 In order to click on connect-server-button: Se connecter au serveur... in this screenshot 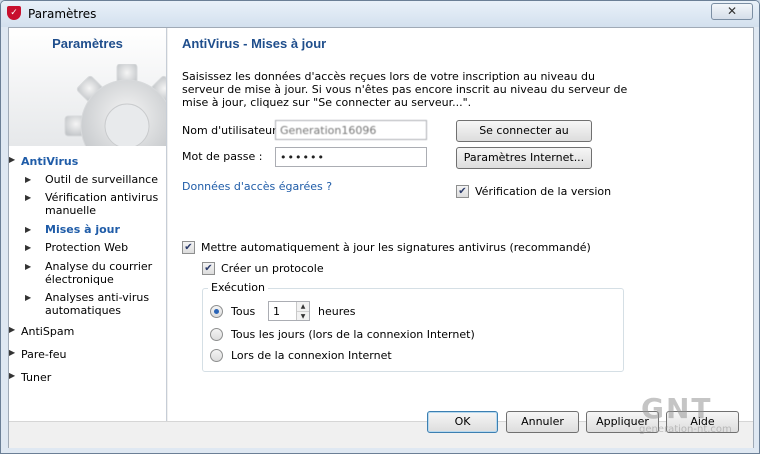, I will do `click(524, 138)`.